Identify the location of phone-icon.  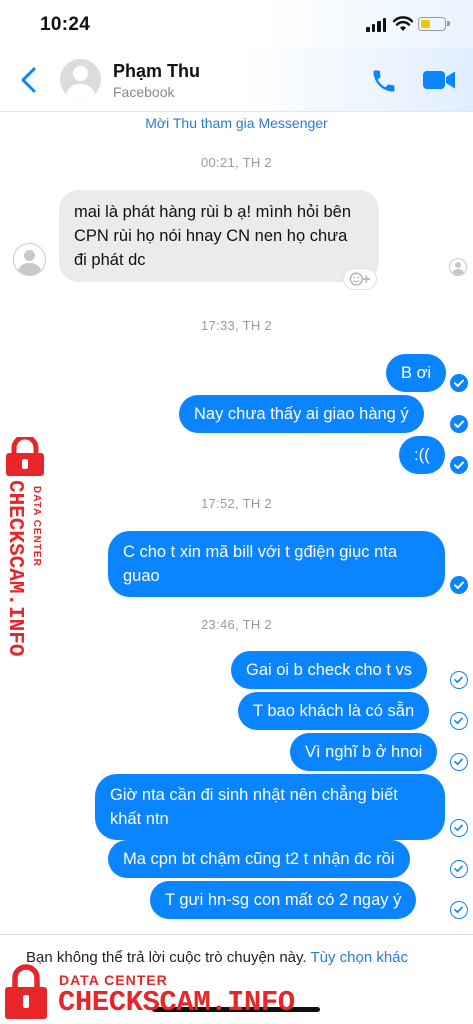
(384, 81).